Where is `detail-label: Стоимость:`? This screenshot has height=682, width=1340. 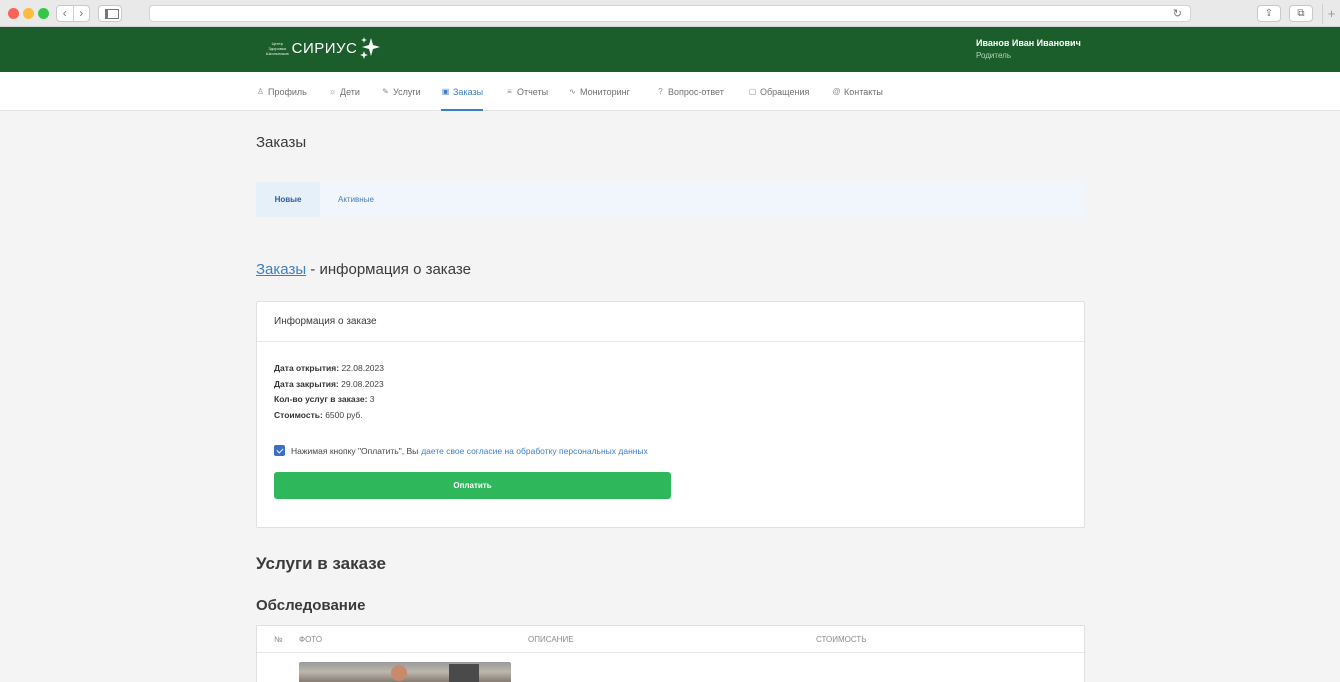 detail-label: Стоимость: is located at coordinates (298, 415).